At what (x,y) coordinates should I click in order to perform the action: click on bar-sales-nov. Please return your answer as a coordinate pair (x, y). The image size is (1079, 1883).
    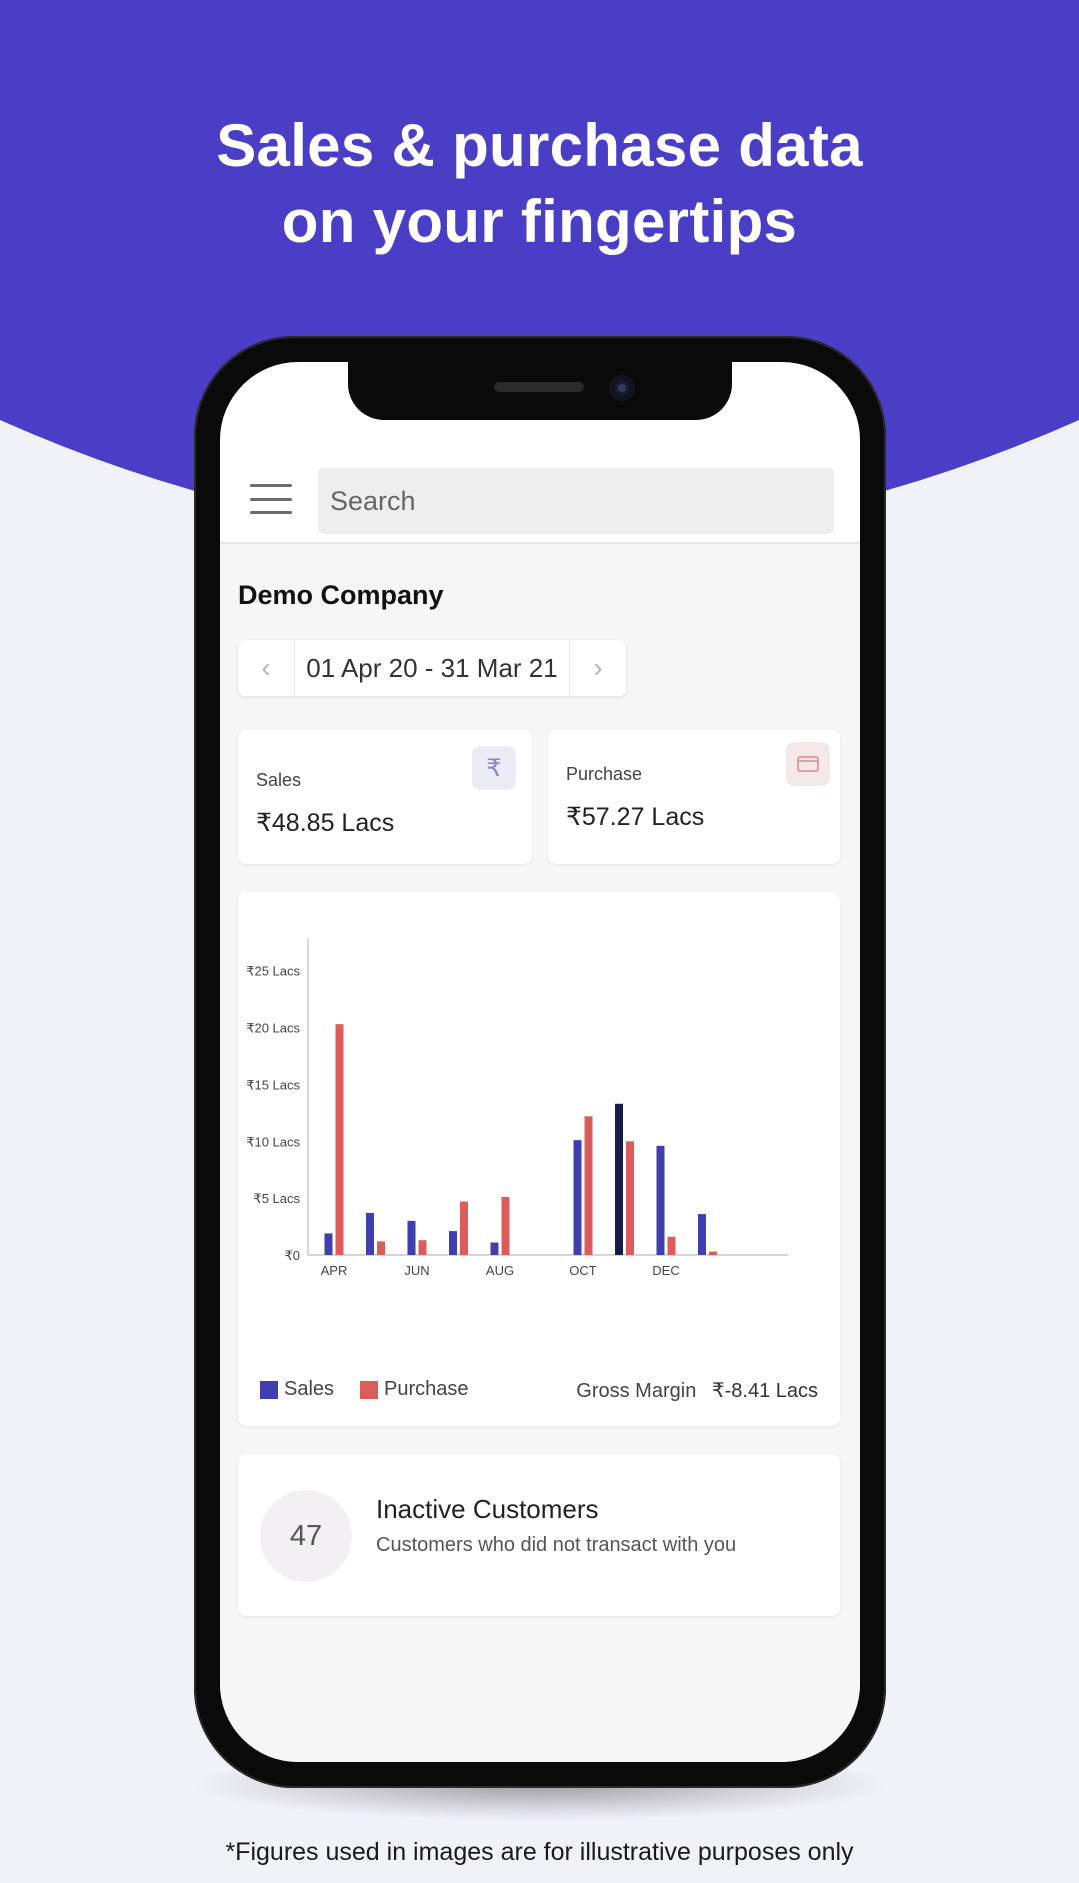
    Looking at the image, I should click on (619, 1179).